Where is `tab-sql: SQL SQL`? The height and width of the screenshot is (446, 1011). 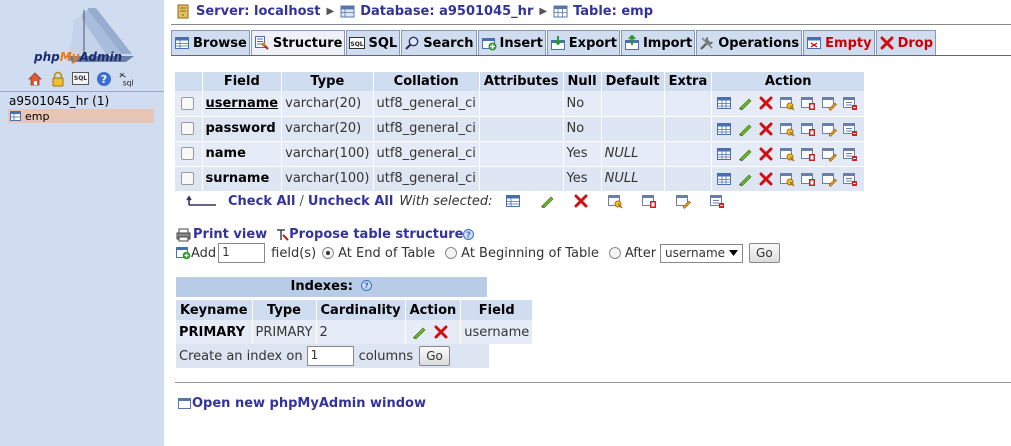
tab-sql: SQL SQL is located at coordinates (373, 42).